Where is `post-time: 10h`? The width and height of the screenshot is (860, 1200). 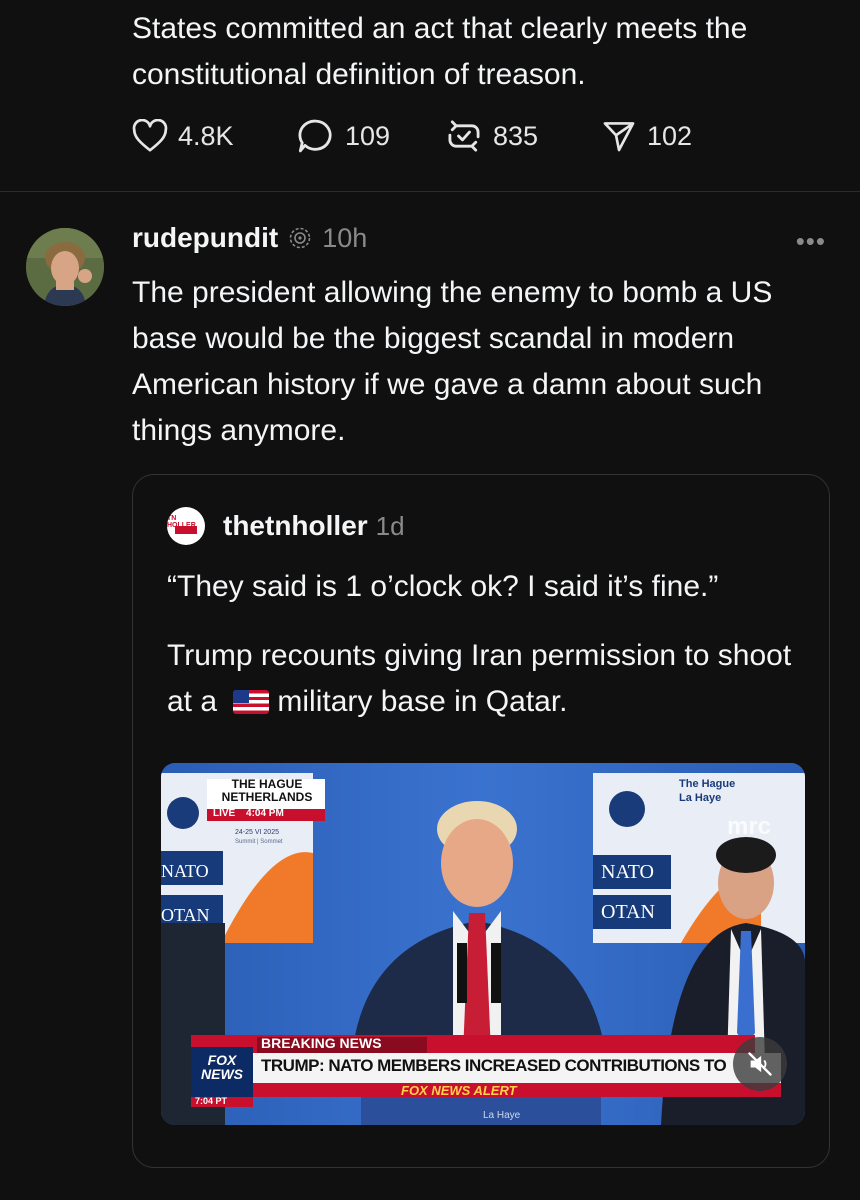 post-time: 10h is located at coordinates (345, 237).